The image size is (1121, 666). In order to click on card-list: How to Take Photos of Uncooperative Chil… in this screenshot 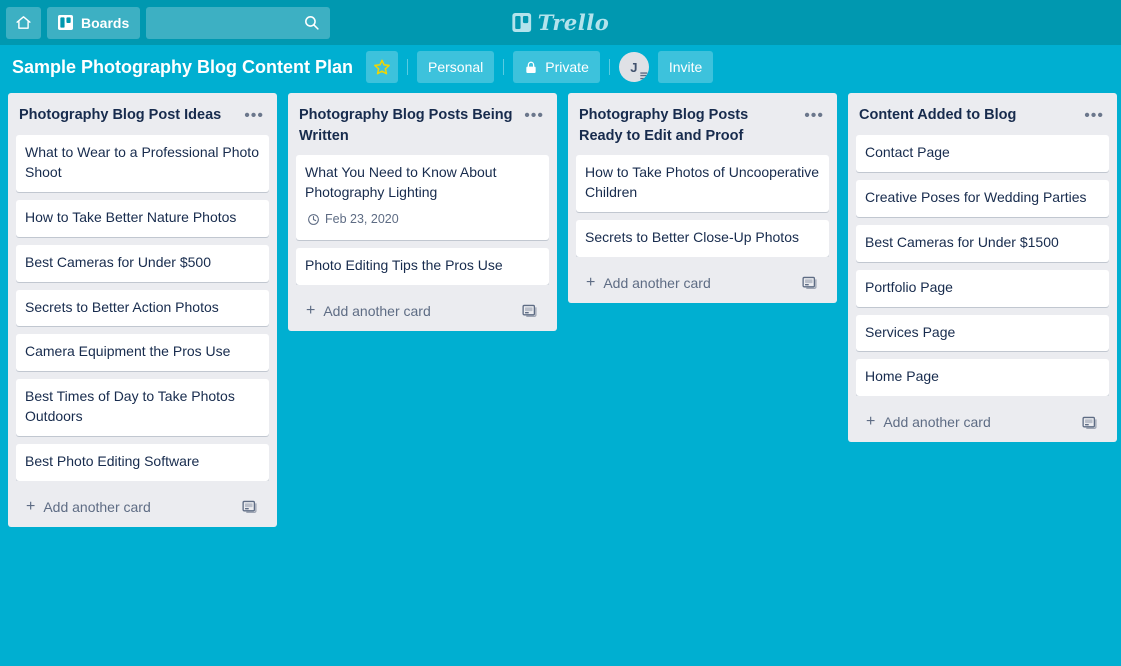, I will do `click(702, 206)`.